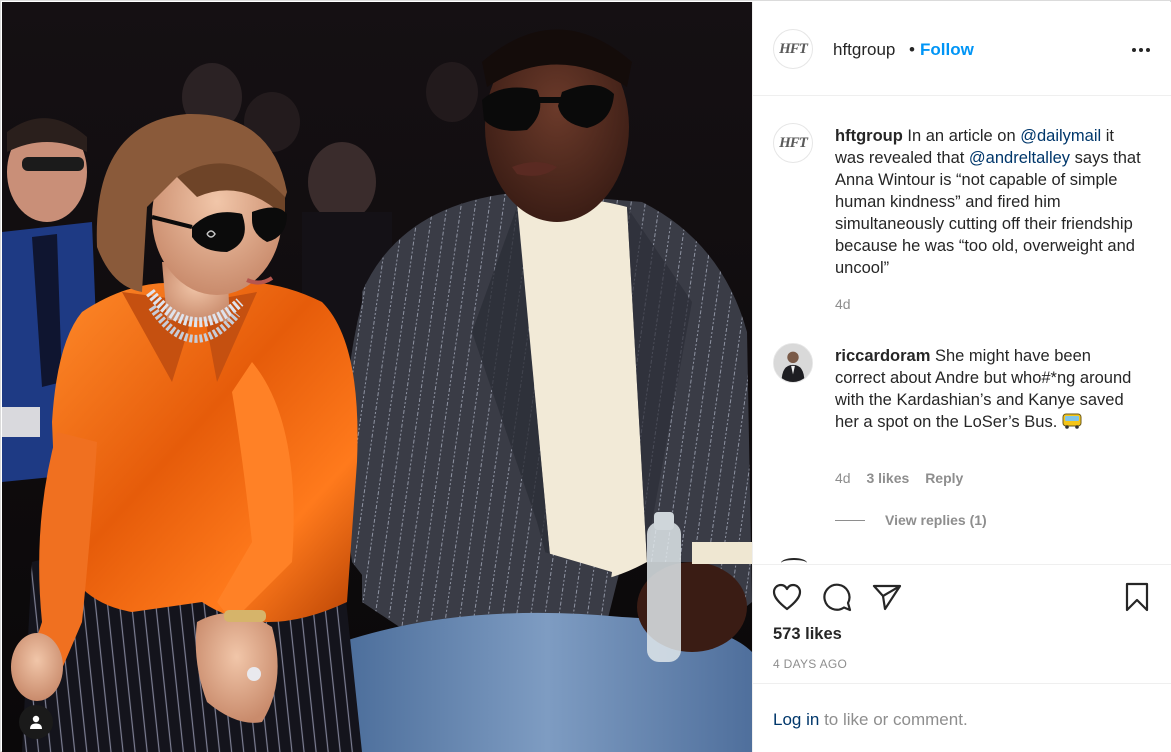 This screenshot has height=752, width=1171. Describe the element at coordinates (936, 520) in the screenshot. I see `view-replies-label: View replies (1)` at that location.